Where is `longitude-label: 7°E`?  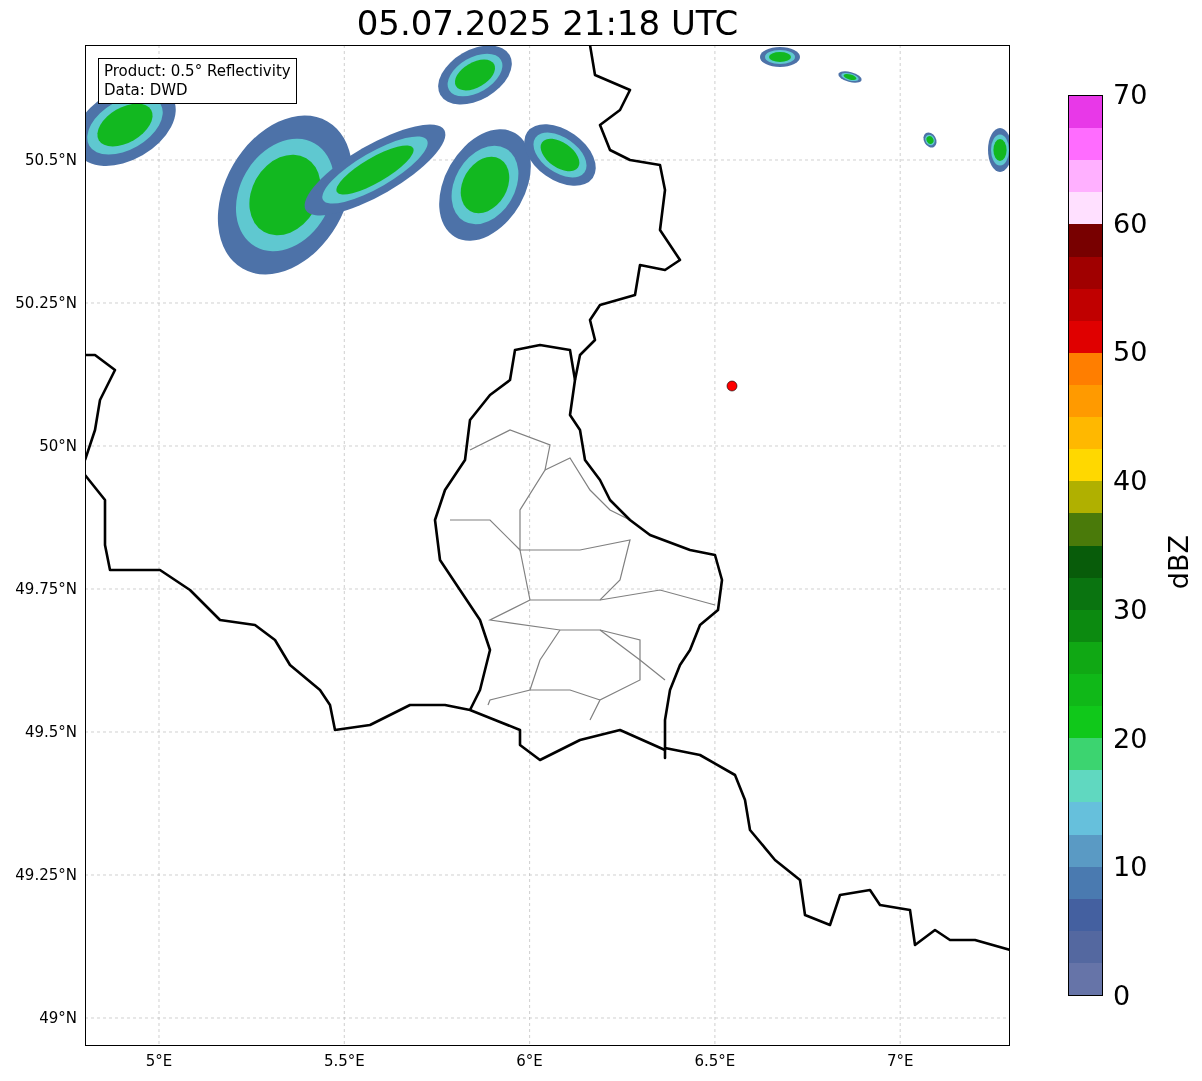
longitude-label: 7°E is located at coordinates (900, 1061).